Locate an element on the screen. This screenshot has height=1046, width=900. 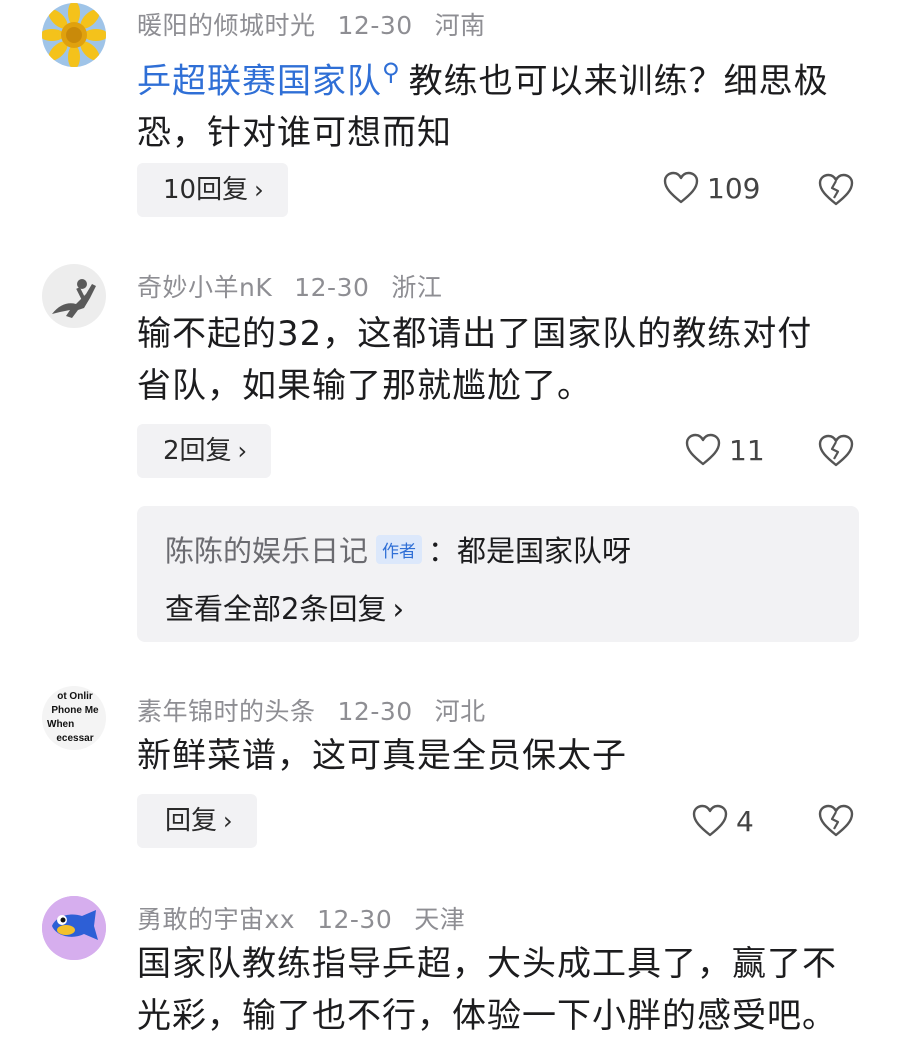
like-button: 4 is located at coordinates (723, 820).